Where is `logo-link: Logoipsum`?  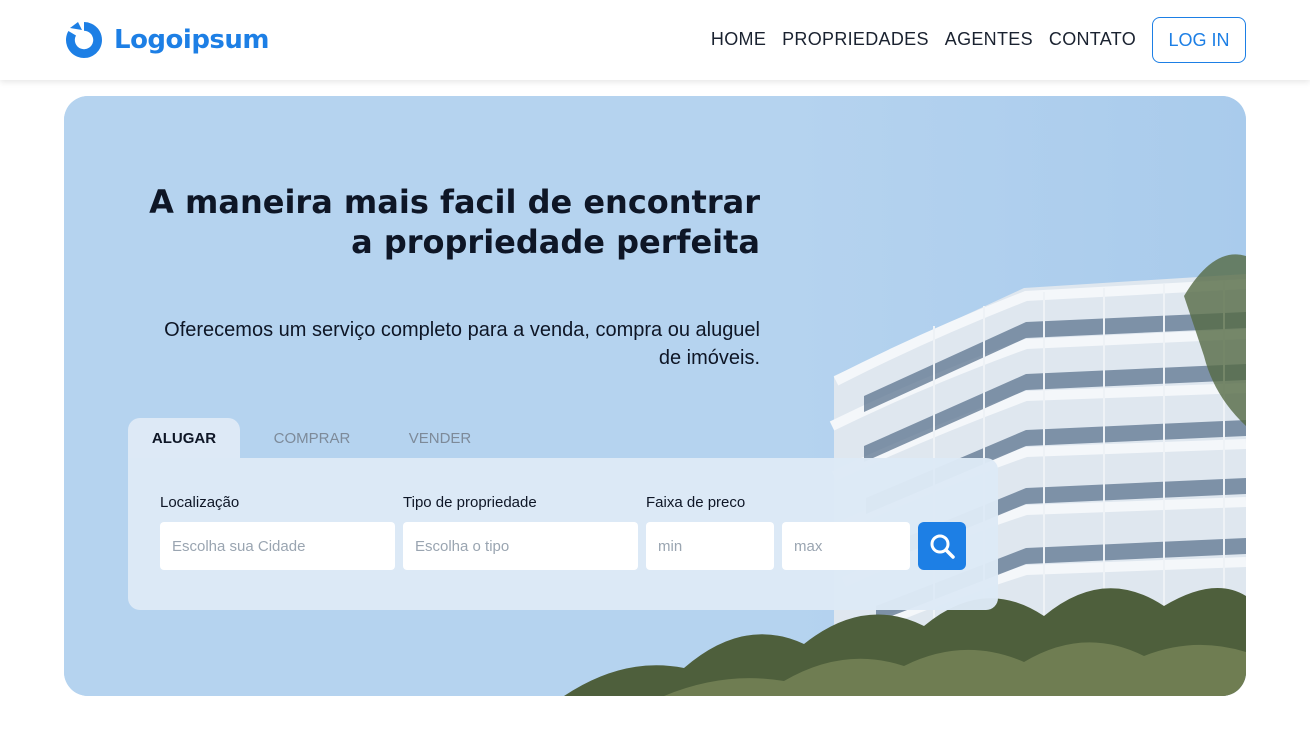
logo-link: Logoipsum is located at coordinates (167, 40).